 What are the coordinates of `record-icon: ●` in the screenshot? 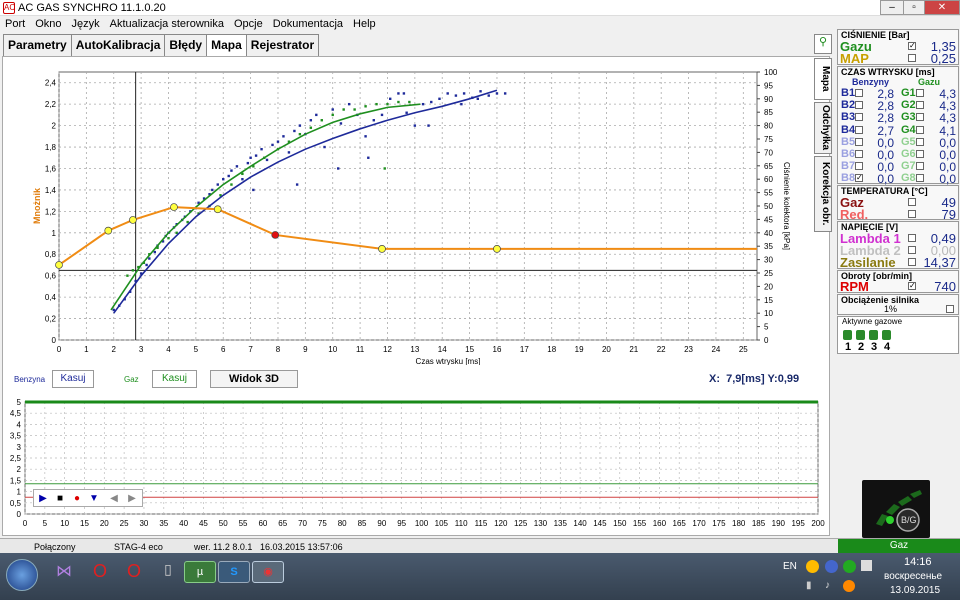 It's located at (77, 499).